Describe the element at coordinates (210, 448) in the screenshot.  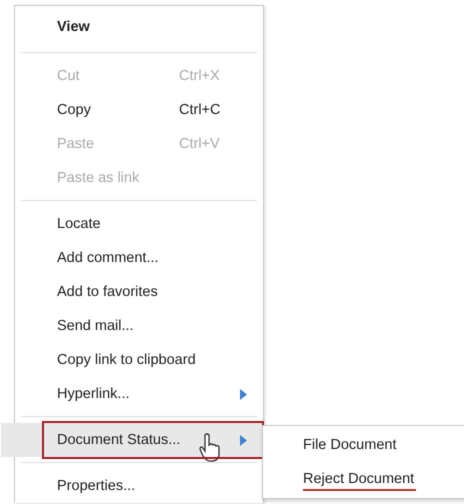
I see `hand-cursor-icon` at that location.